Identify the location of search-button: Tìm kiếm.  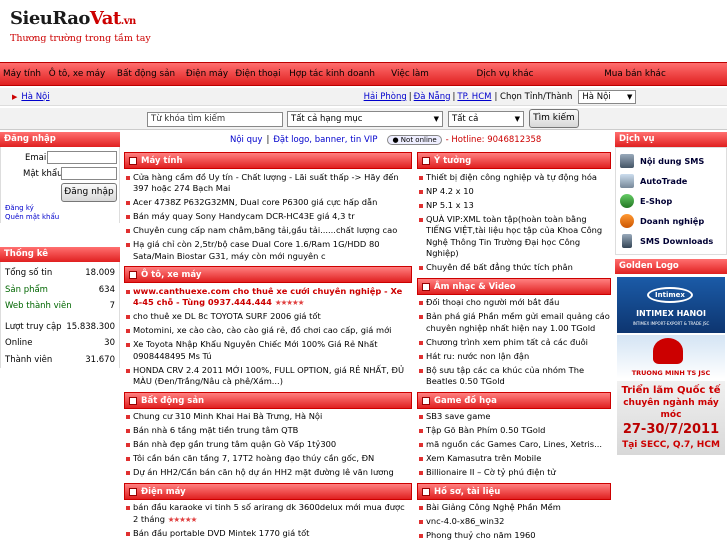
(554, 118).